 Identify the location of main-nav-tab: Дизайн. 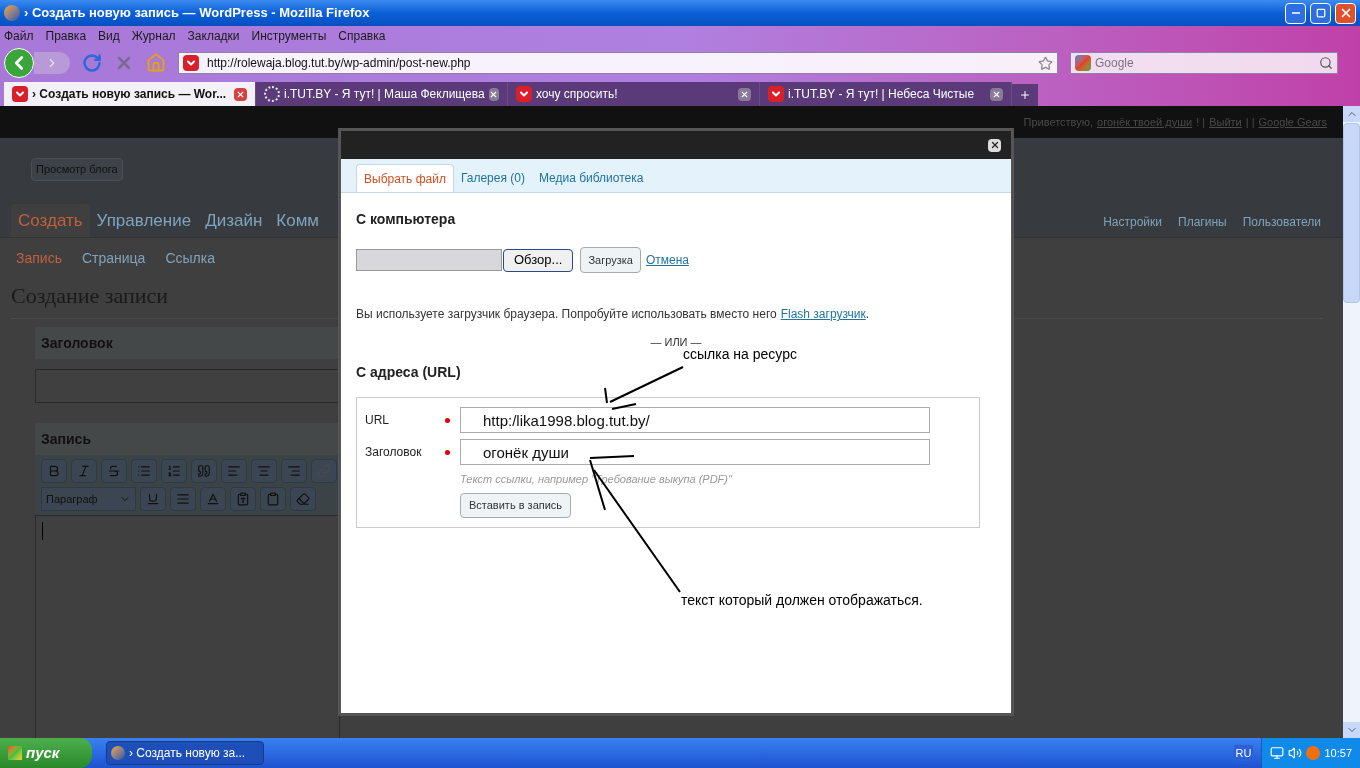
(234, 220).